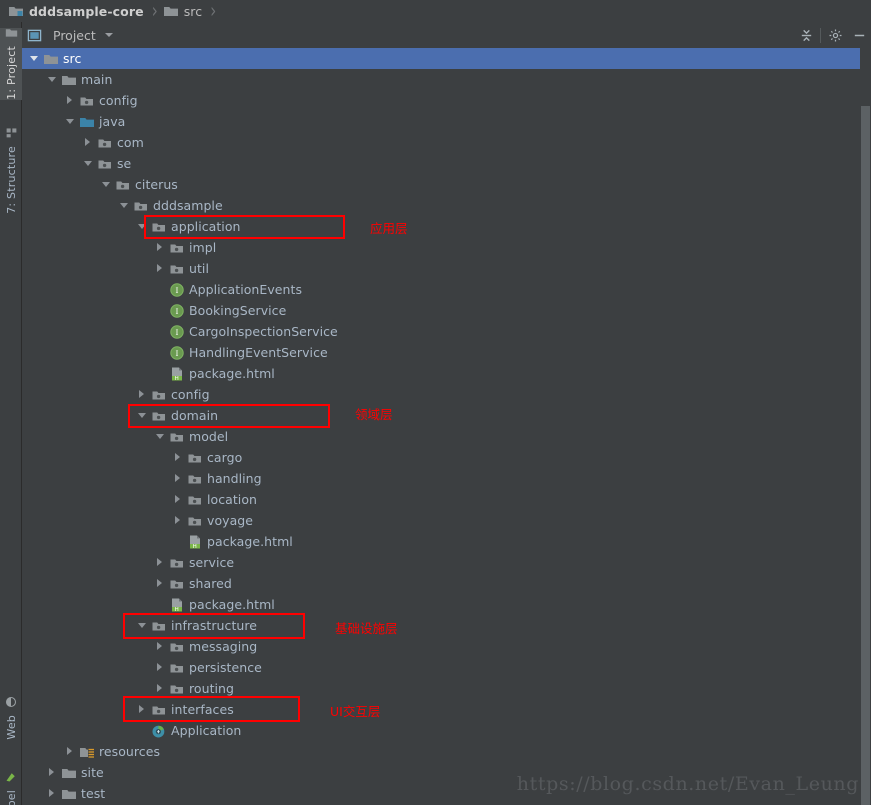 The height and width of the screenshot is (805, 871). Describe the element at coordinates (446, 142) in the screenshot. I see `tree-row-com: com` at that location.